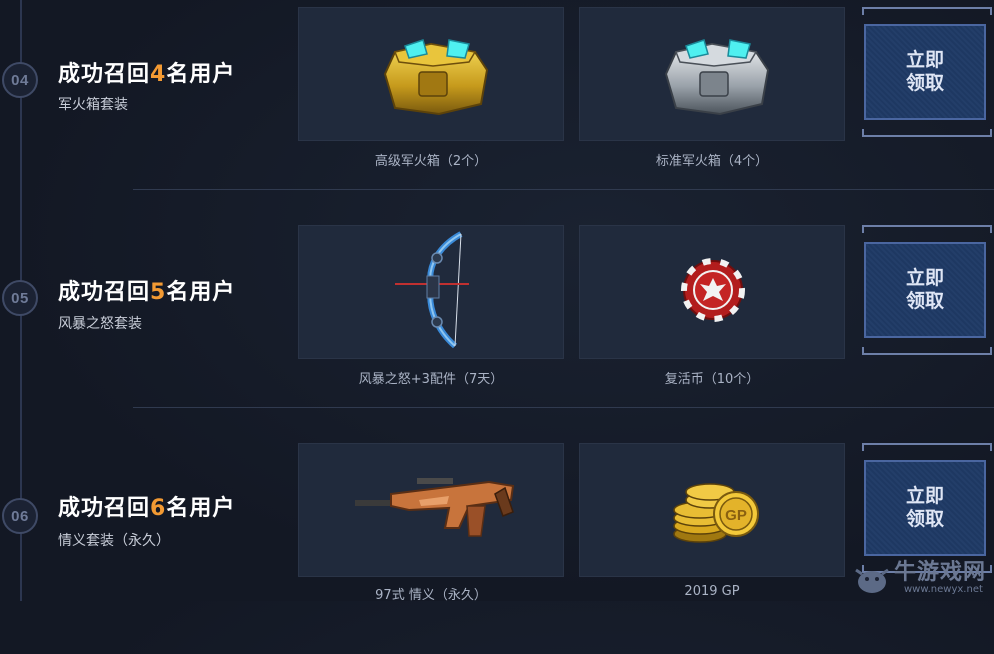 The image size is (994, 654). I want to click on assault-rifle-icon, so click(435, 507).